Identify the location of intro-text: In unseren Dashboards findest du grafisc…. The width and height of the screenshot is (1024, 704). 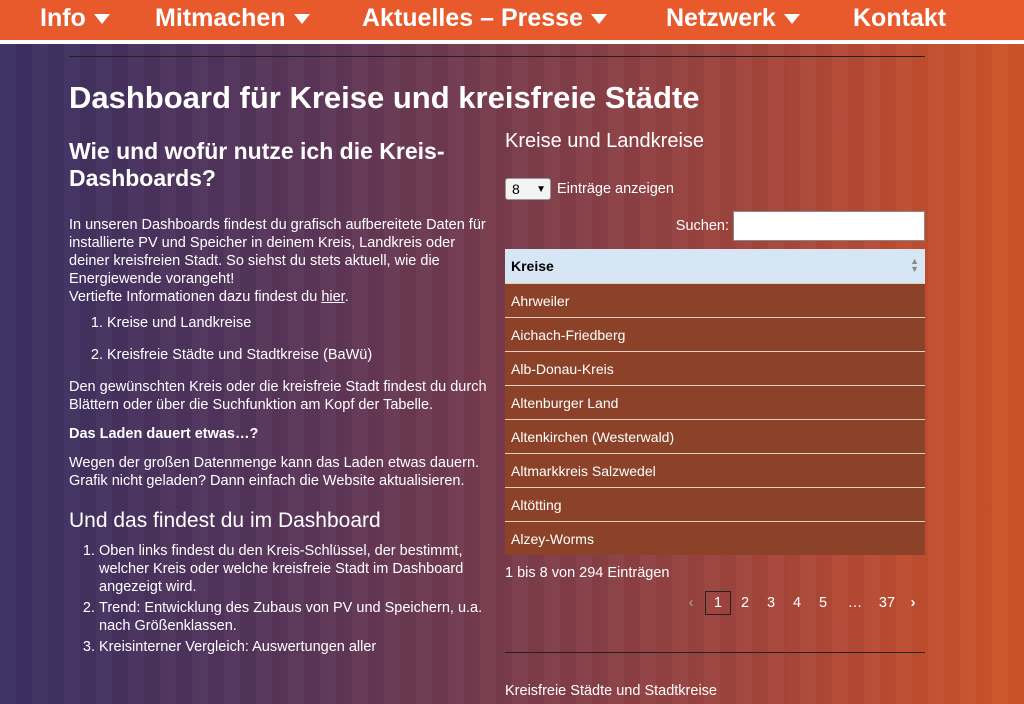
(279, 261).